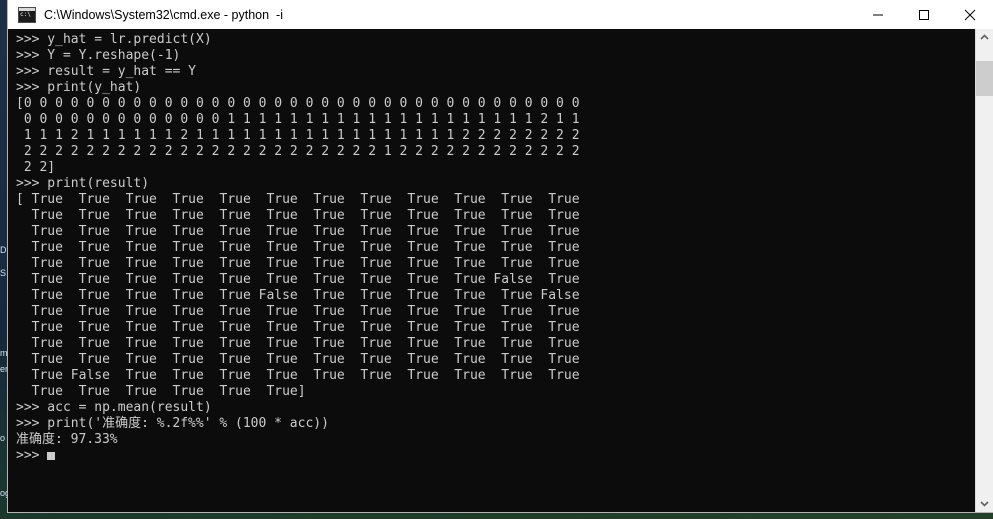  Describe the element at coordinates (36, 167) in the screenshot. I see `terminal-line: 2 2]` at that location.